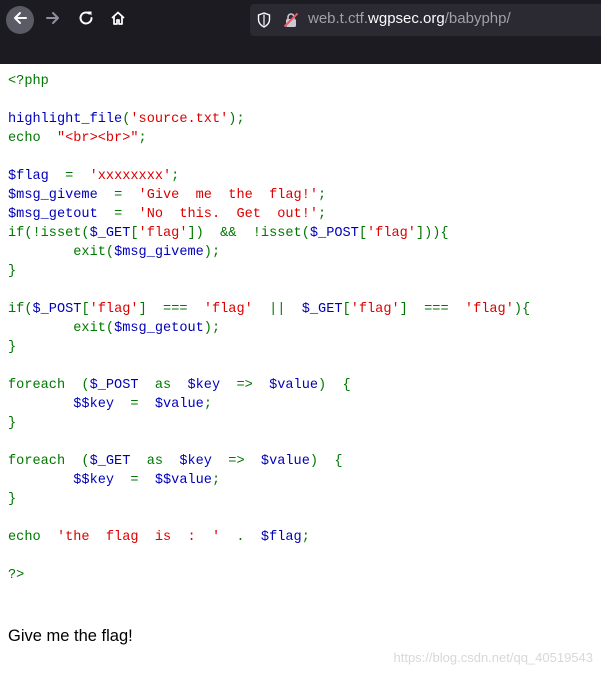 Image resolution: width=601 pixels, height=677 pixels. What do you see at coordinates (269, 119) in the screenshot?
I see `code-line: highlight_file('source.txt');` at bounding box center [269, 119].